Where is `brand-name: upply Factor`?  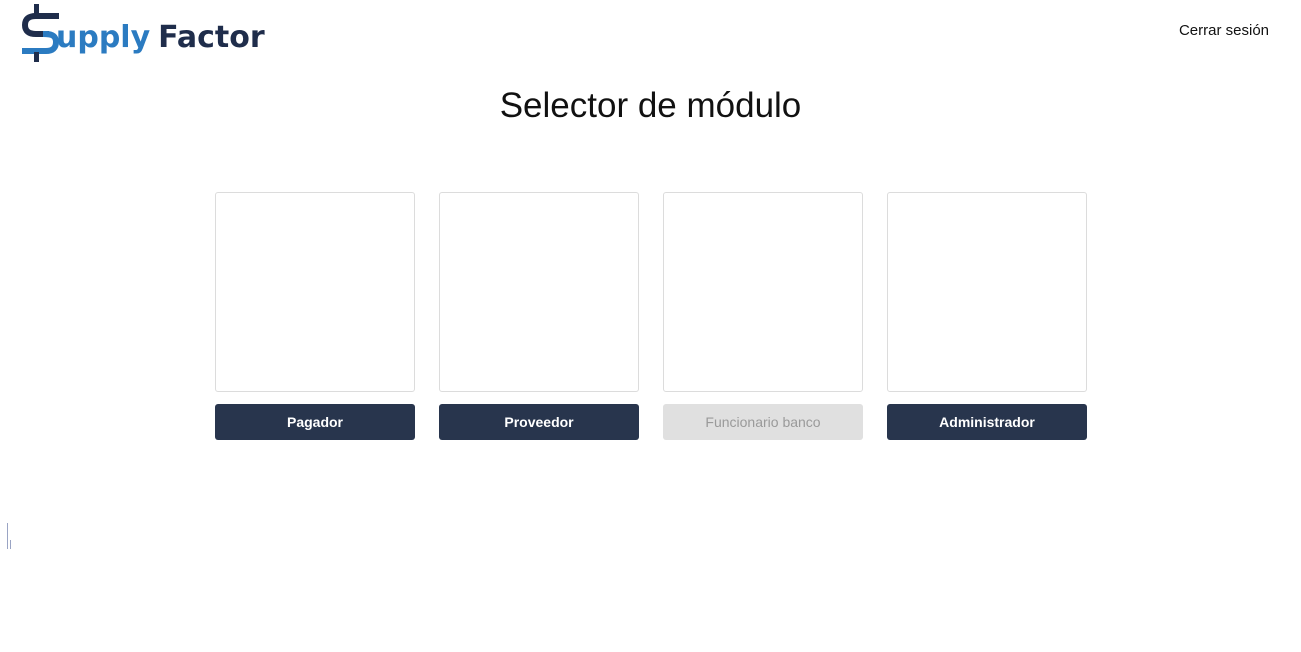 brand-name: upply Factor is located at coordinates (160, 38).